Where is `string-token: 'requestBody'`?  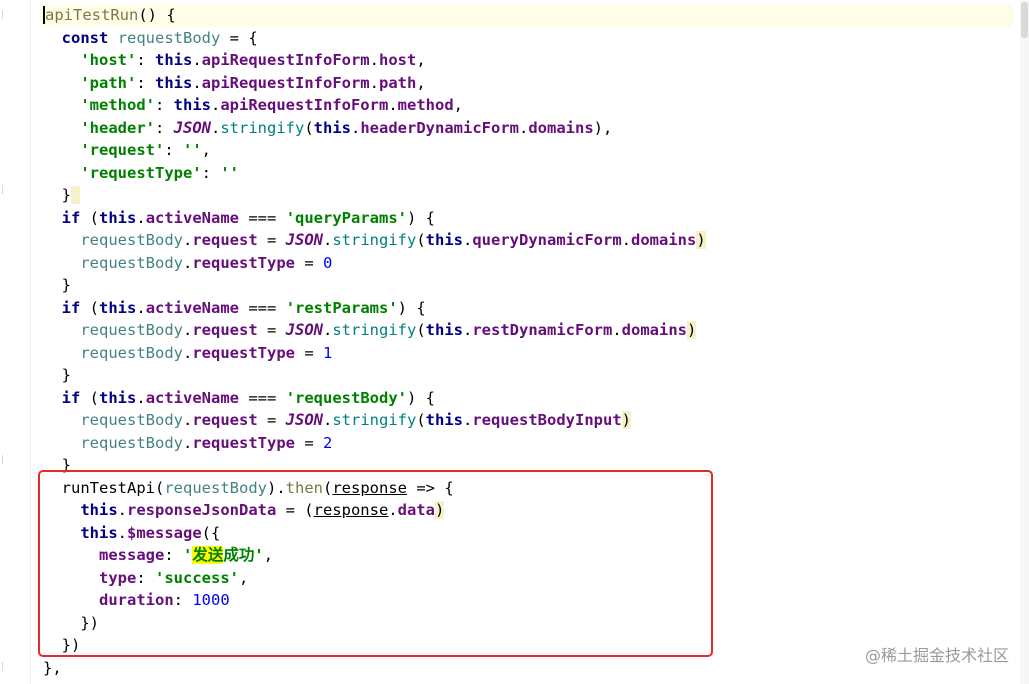
string-token: 'requestBody' is located at coordinates (346, 397).